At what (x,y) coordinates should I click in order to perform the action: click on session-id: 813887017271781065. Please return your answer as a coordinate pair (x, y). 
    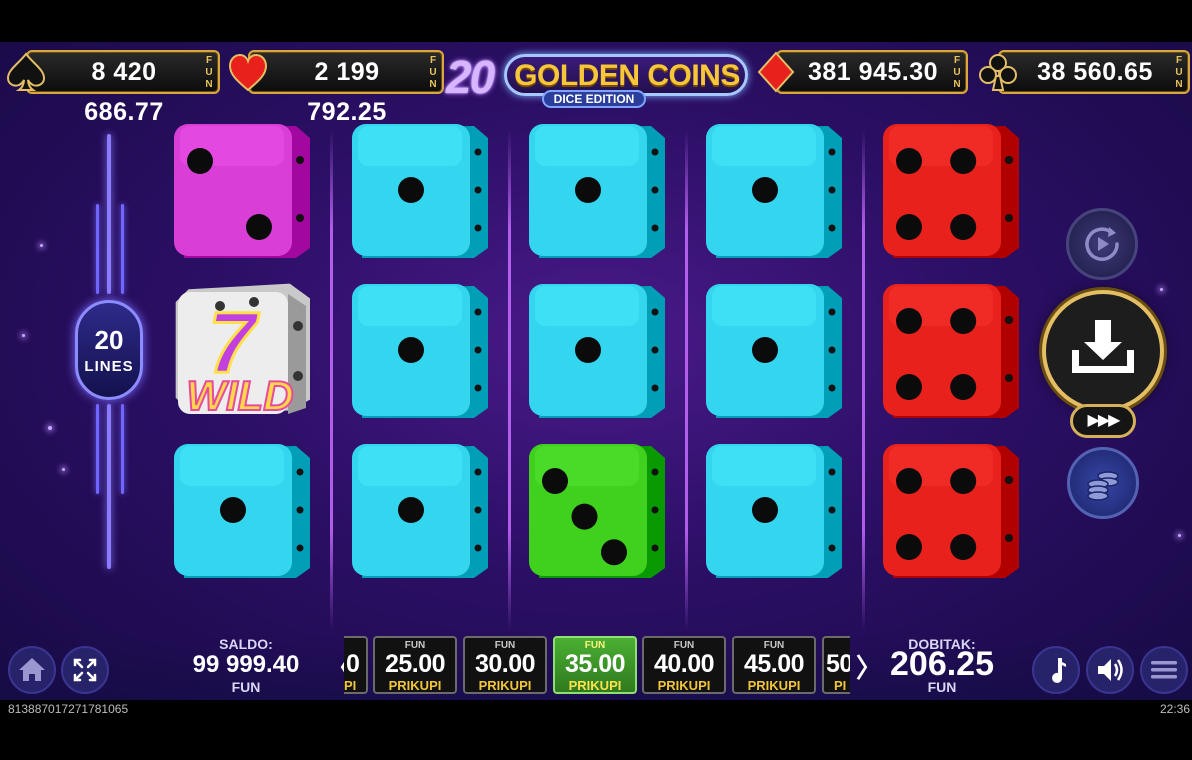
    Looking at the image, I should click on (68, 709).